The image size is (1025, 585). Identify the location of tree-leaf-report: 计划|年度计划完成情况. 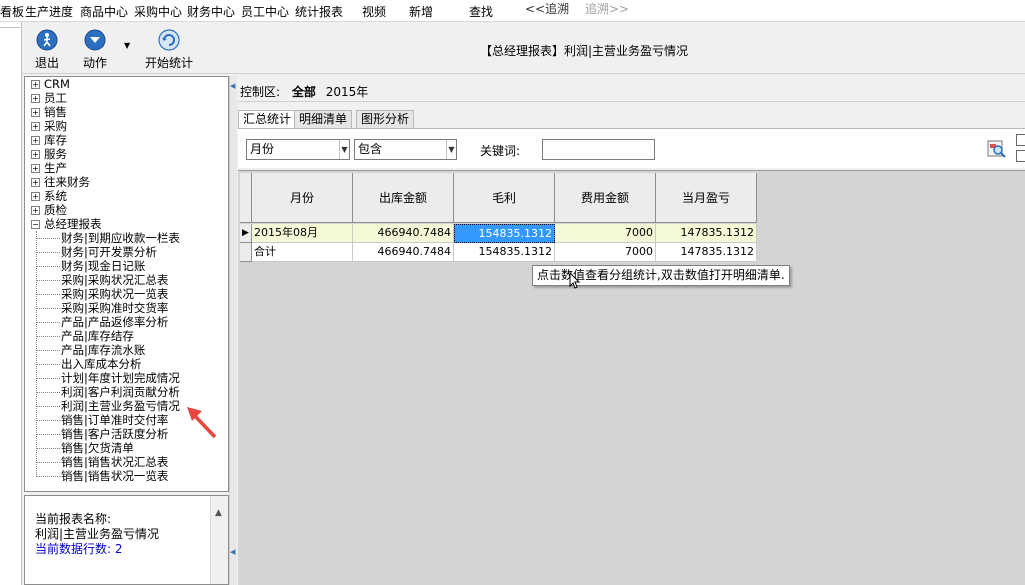
(108, 378).